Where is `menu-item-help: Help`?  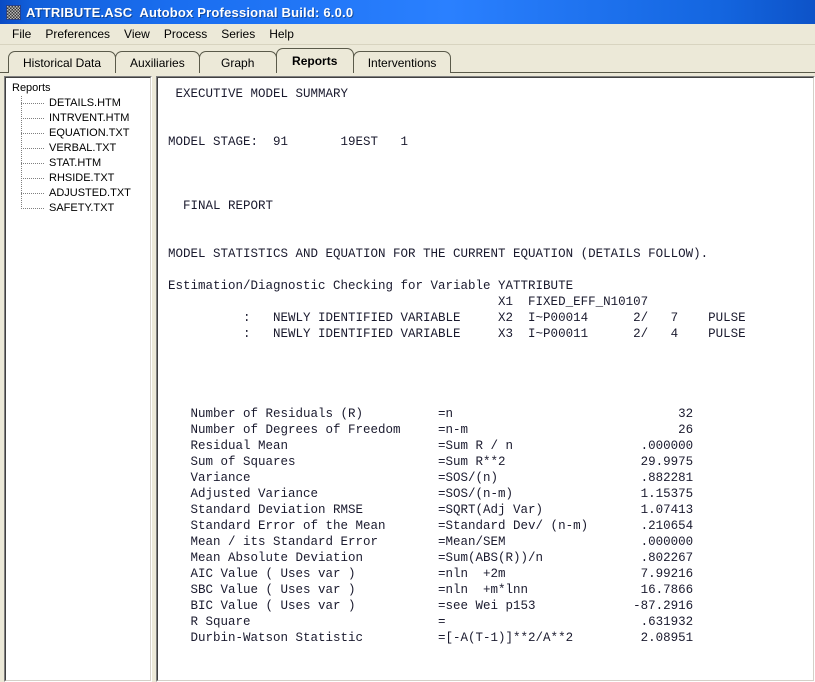
menu-item-help: Help is located at coordinates (281, 34).